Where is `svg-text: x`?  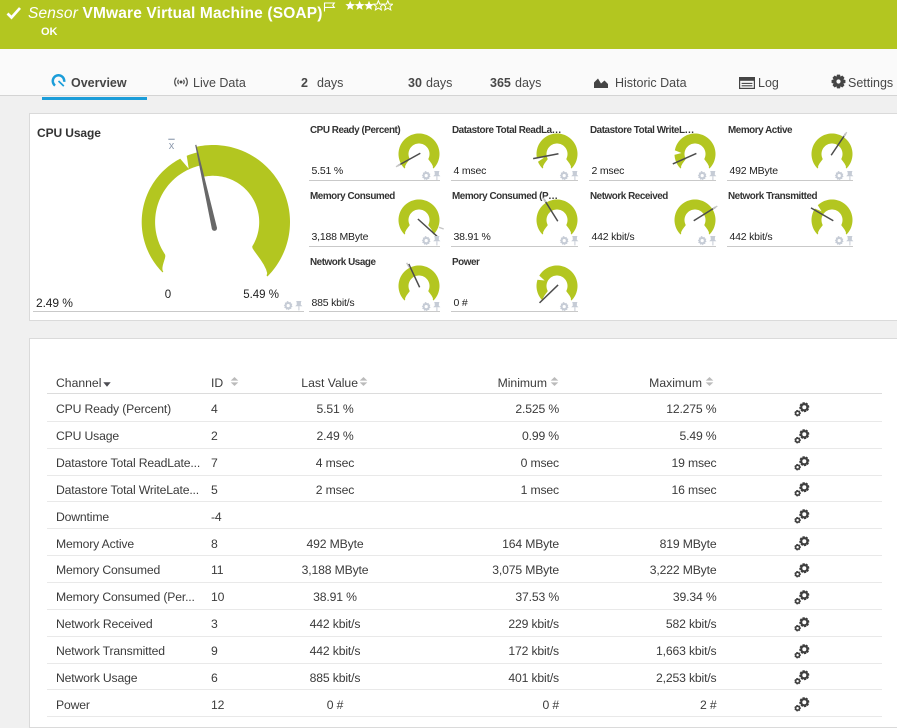 svg-text: x is located at coordinates (172, 146).